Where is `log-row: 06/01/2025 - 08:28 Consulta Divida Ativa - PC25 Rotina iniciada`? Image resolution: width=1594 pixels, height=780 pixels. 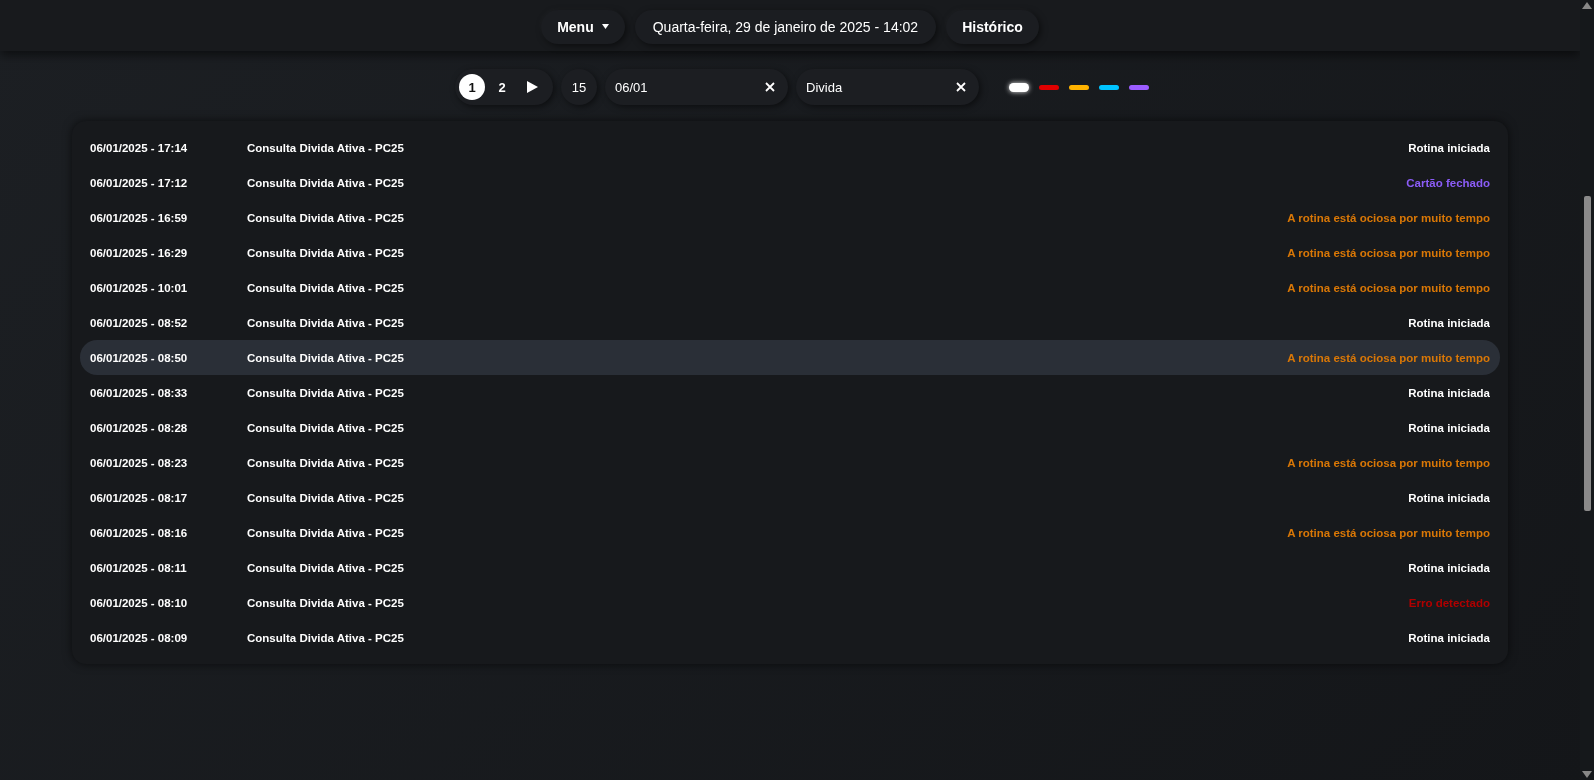 log-row: 06/01/2025 - 08:28 Consulta Divida Ativa - PC25 Rotina iniciada is located at coordinates (790, 427).